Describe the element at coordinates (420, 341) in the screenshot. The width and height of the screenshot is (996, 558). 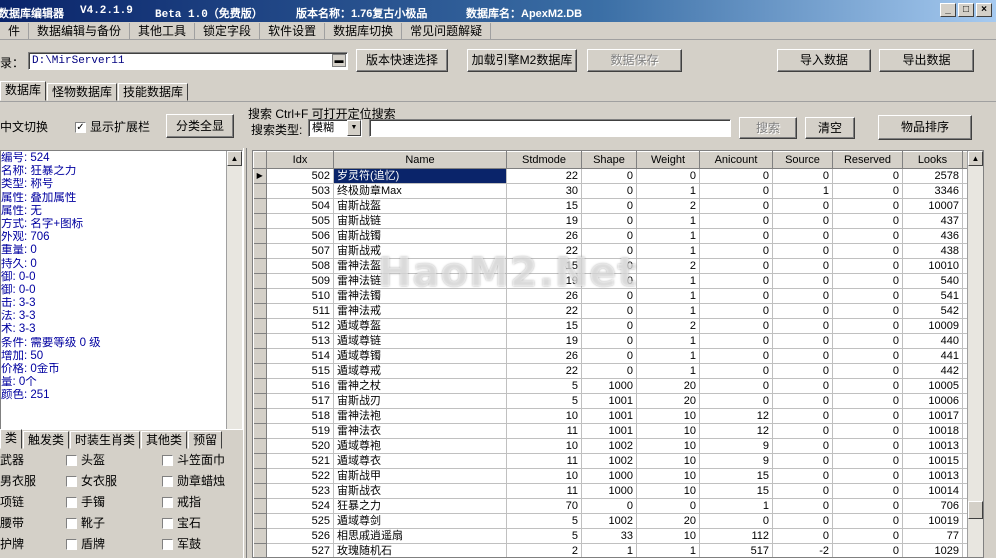
I see `cell-name: 遁域尊链` at that location.